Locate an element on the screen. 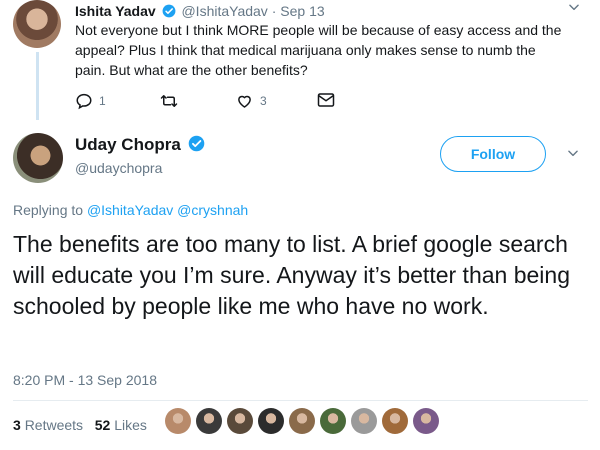  retweets-label: Retweets is located at coordinates (54, 425).